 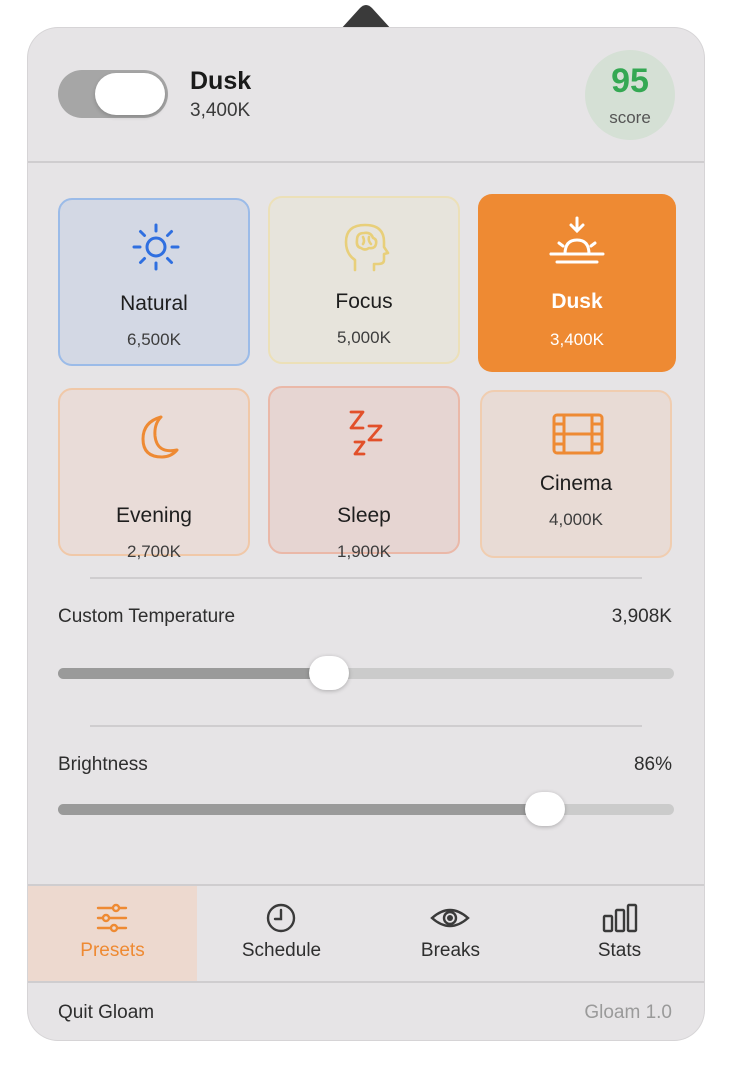 I want to click on header: Dusk 3,400K 95 score, so click(x=366, y=95).